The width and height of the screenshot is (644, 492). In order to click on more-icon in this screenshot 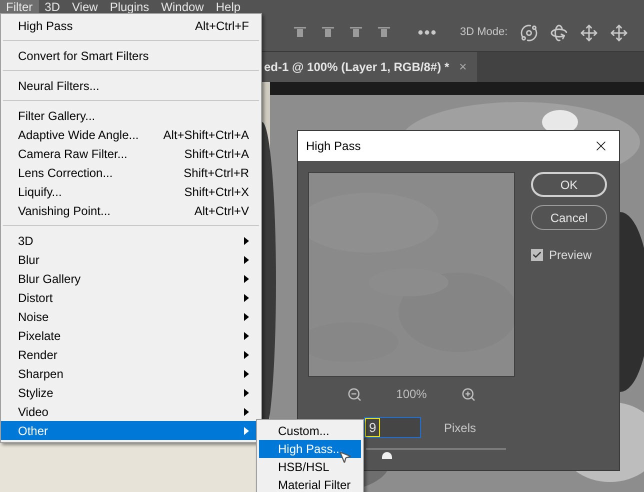, I will do `click(427, 32)`.